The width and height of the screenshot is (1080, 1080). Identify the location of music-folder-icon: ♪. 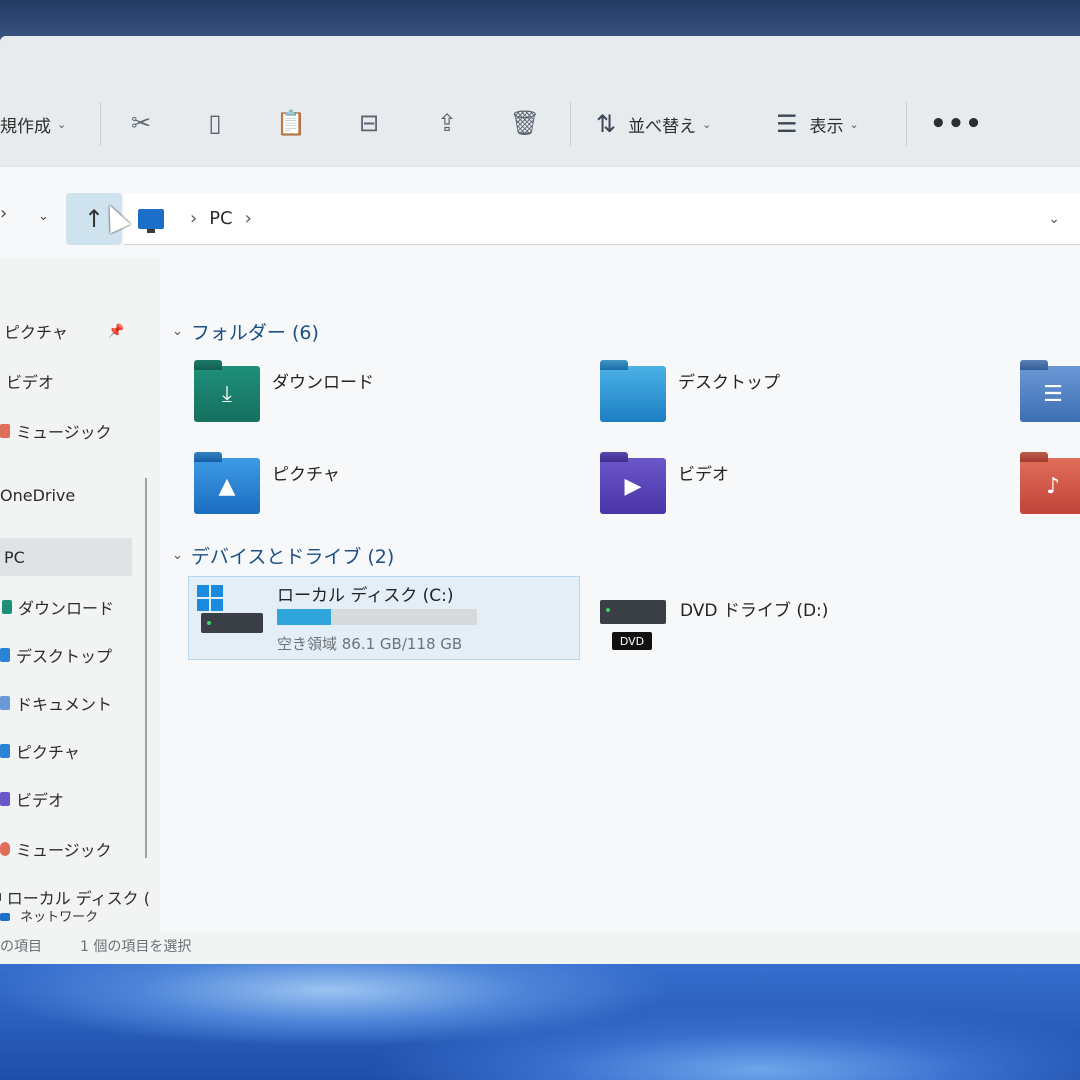
(1050, 486).